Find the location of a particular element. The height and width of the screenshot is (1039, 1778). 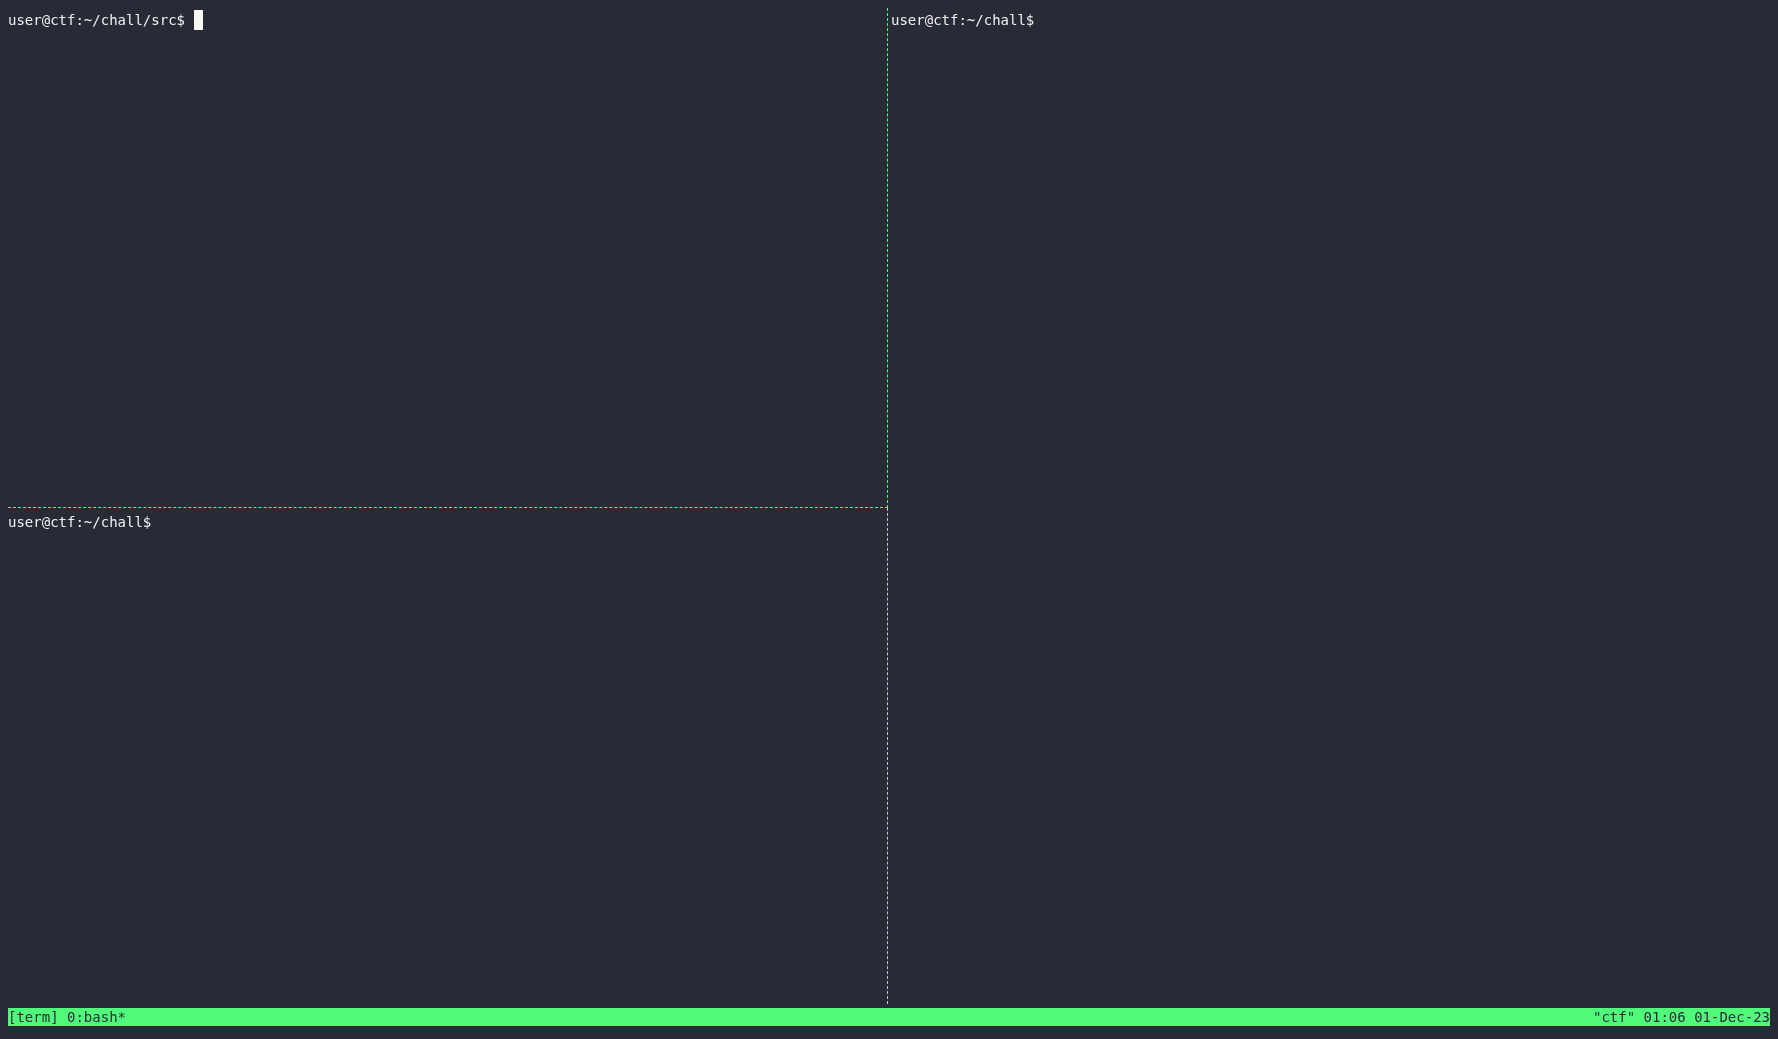

shell-prompt: user@ctf:~/chall/src$ is located at coordinates (96, 20).